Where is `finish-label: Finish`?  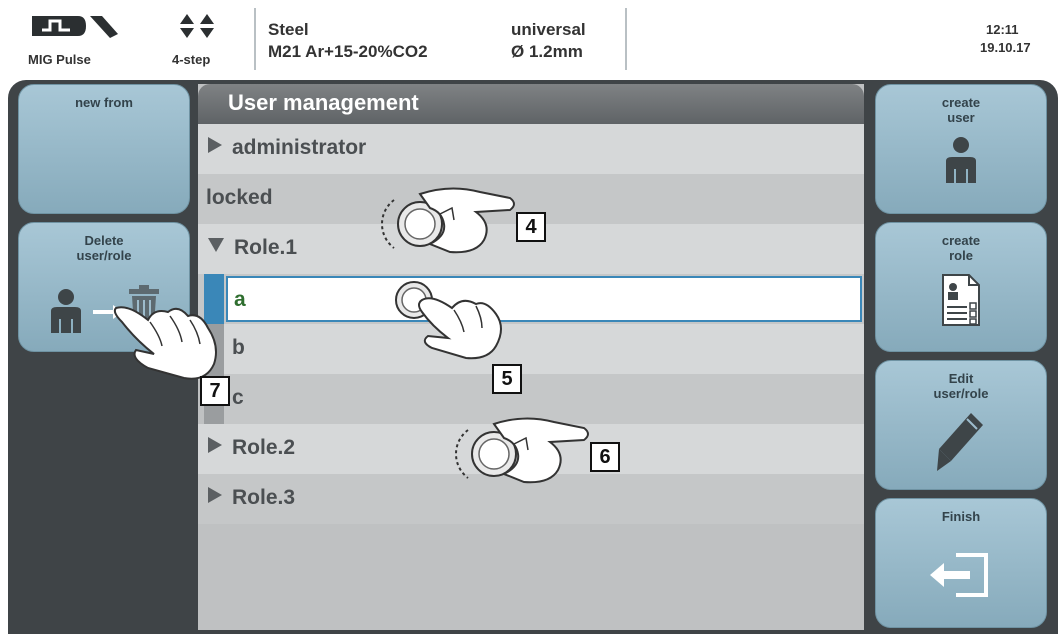
finish-label: Finish is located at coordinates (961, 516).